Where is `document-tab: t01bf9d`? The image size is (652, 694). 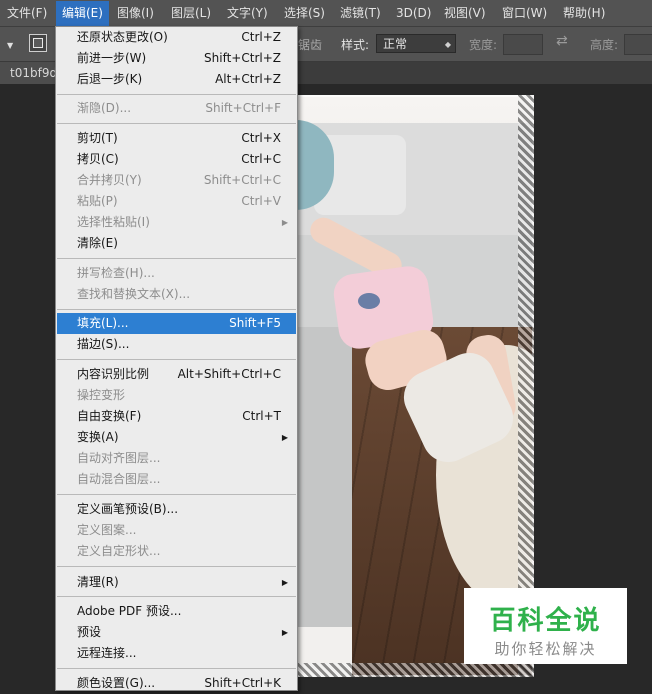
document-tab: t01bf9d is located at coordinates (30, 73).